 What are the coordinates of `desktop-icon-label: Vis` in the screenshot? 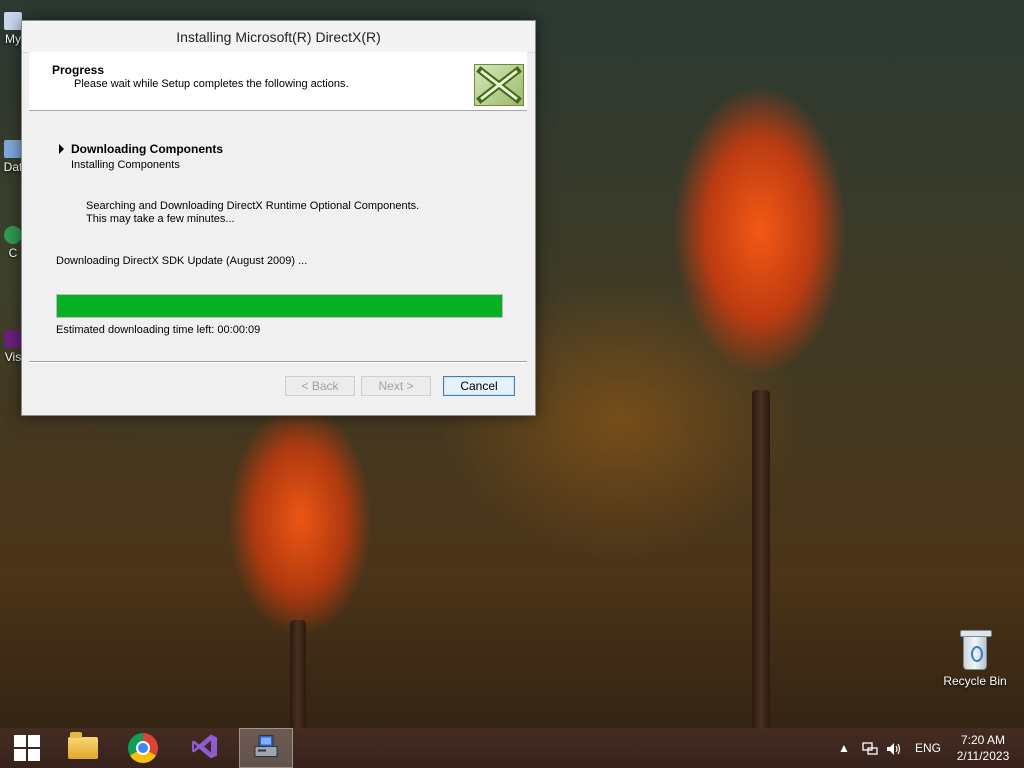 It's located at (13, 357).